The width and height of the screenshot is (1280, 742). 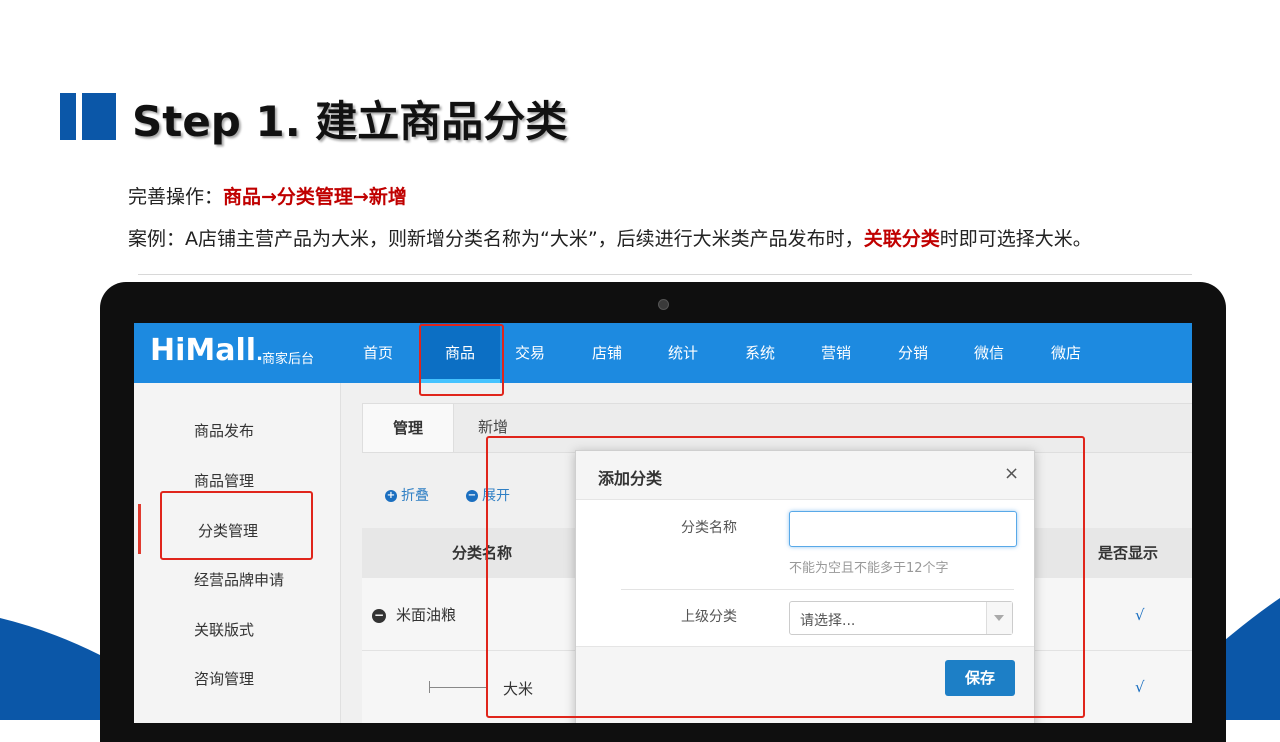 What do you see at coordinates (989, 353) in the screenshot?
I see `nav-wechat: 微信` at bounding box center [989, 353].